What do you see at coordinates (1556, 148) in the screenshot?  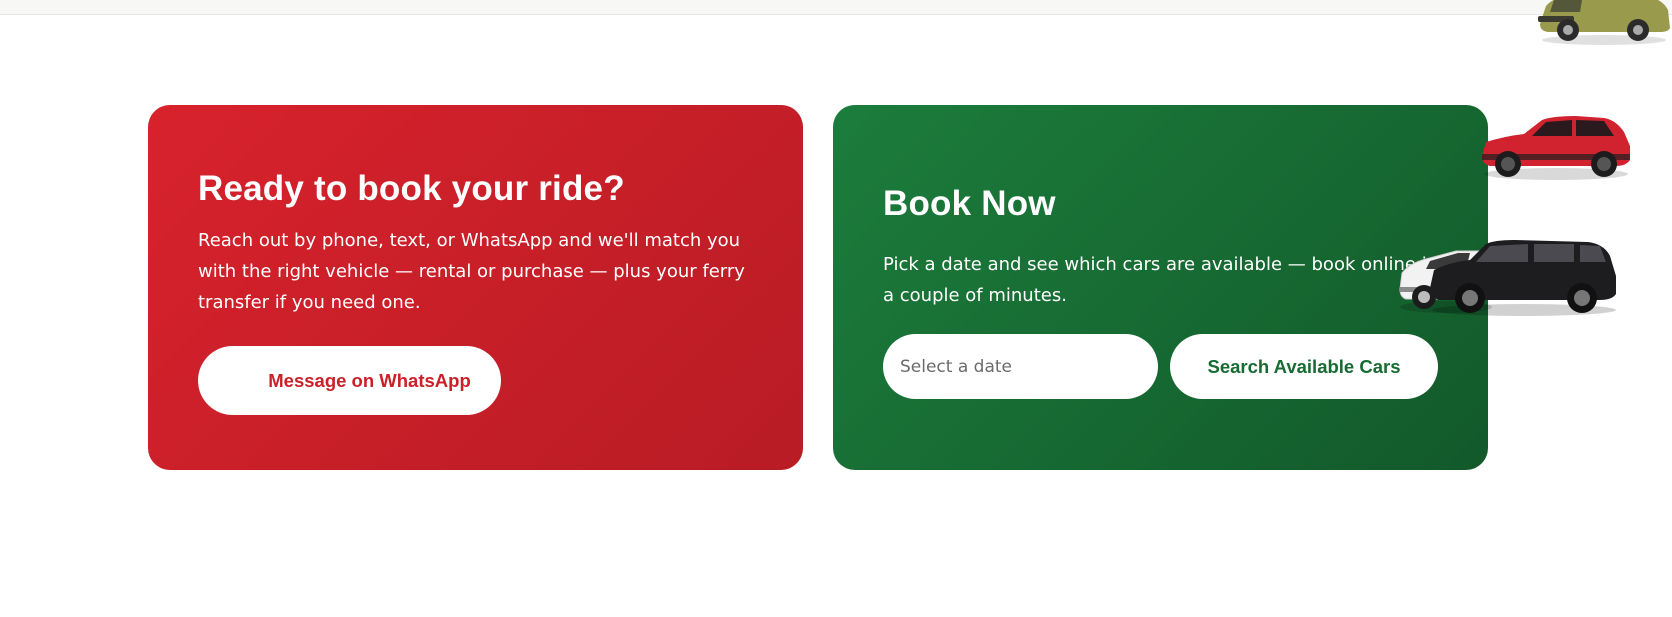 I see `red-suv-icon` at bounding box center [1556, 148].